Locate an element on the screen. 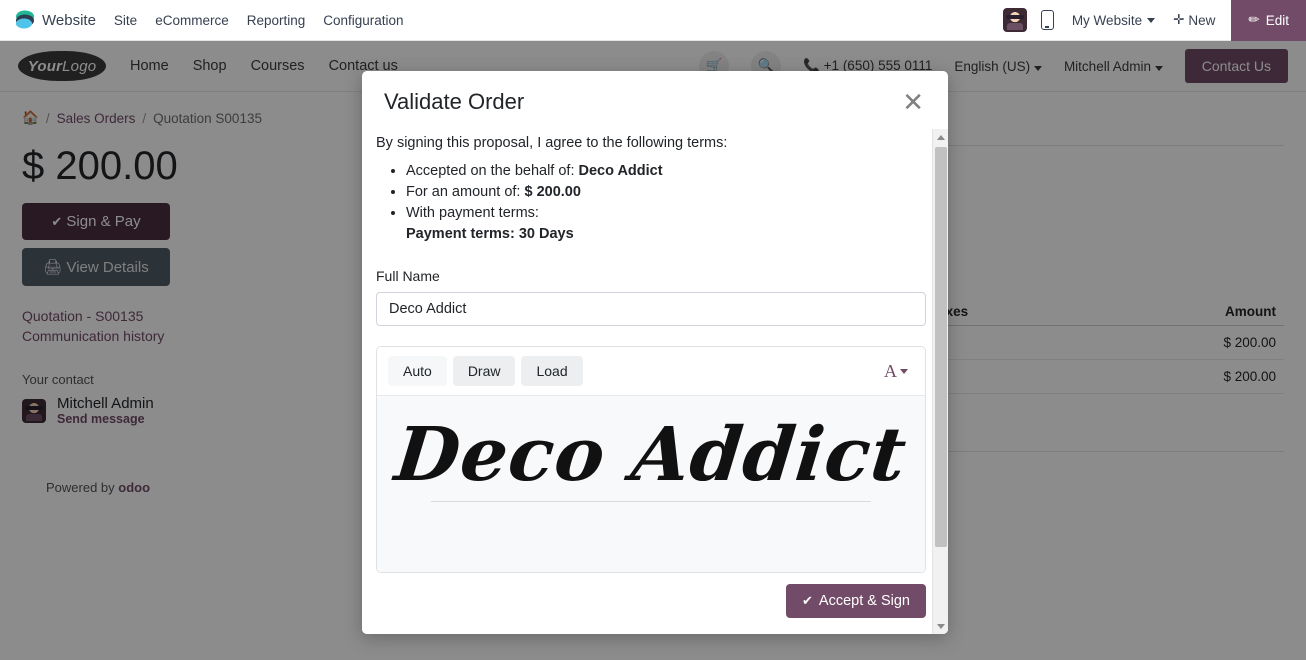 Image resolution: width=1306 pixels, height=660 pixels. check-icon: ✔ is located at coordinates (807, 600).